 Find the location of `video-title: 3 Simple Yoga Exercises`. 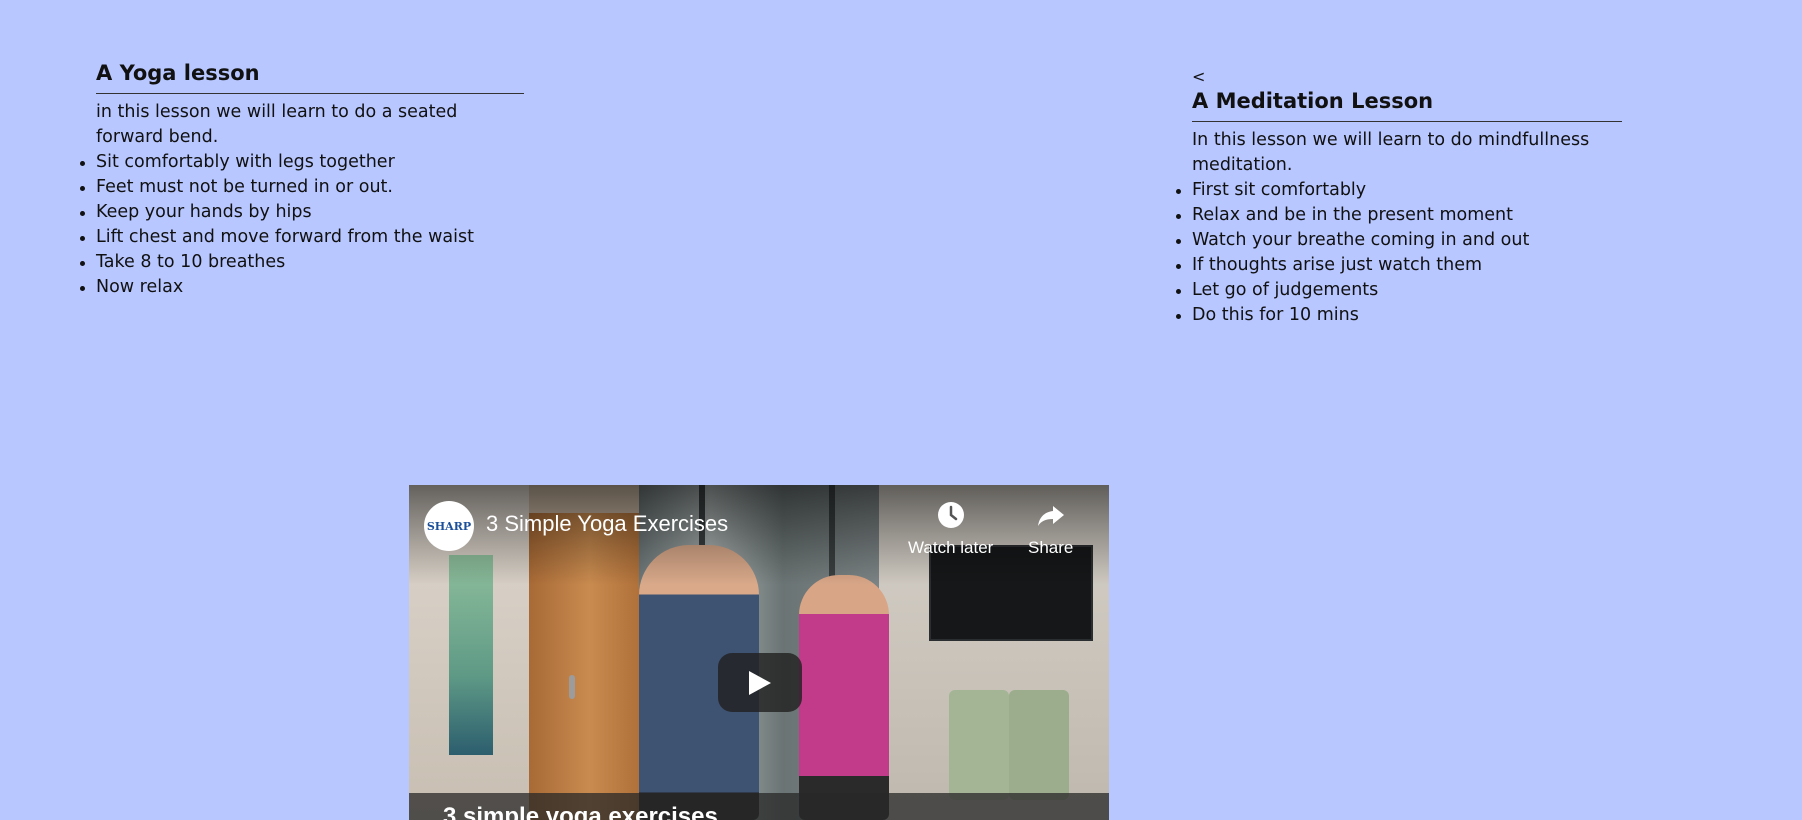

video-title: 3 Simple Yoga Exercises is located at coordinates (607, 524).